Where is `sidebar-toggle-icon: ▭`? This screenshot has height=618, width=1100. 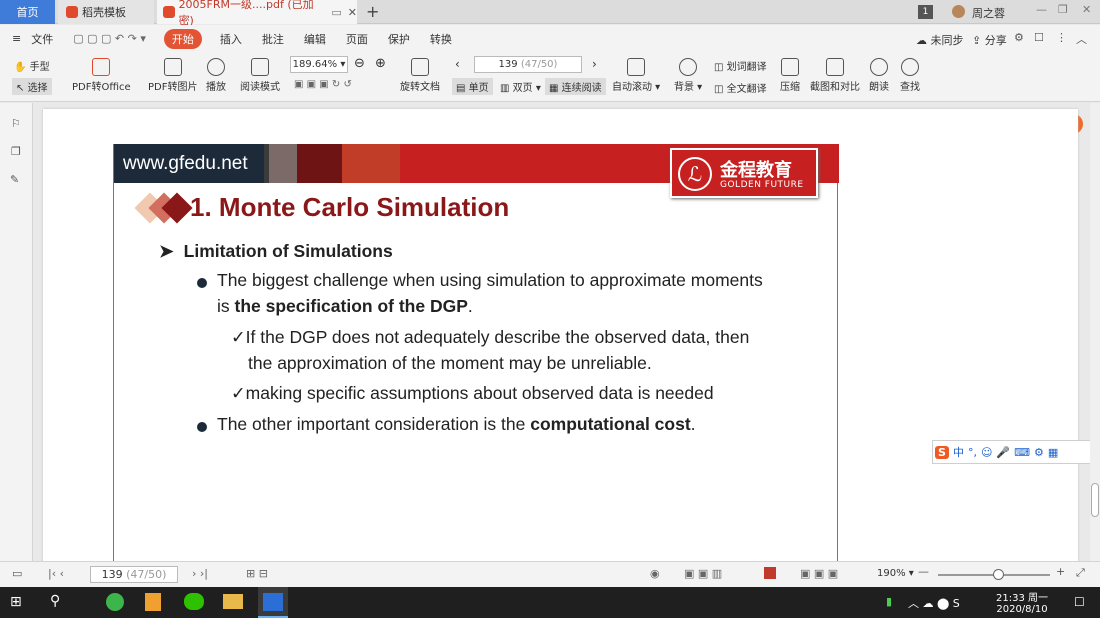 sidebar-toggle-icon: ▭ is located at coordinates (17, 573).